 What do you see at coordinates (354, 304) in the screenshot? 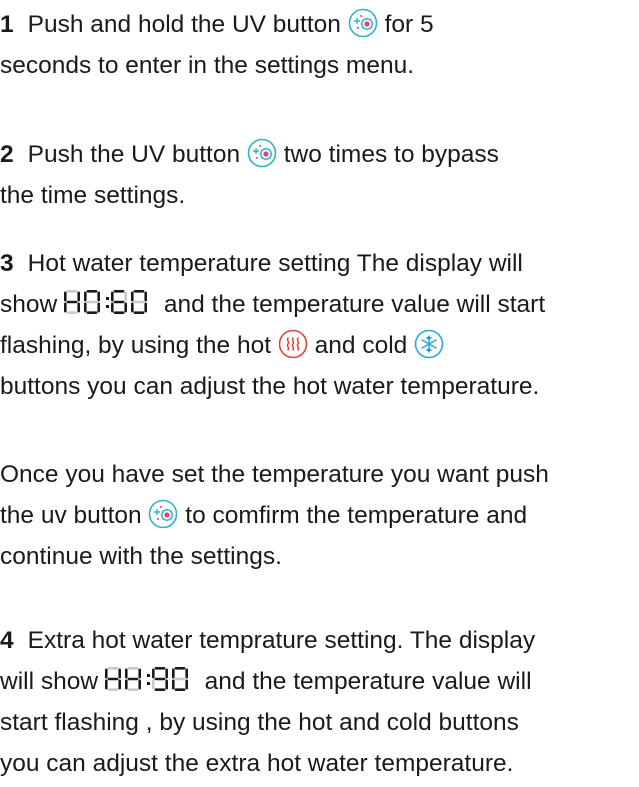
I see `step-text: and the temperature value will start` at bounding box center [354, 304].